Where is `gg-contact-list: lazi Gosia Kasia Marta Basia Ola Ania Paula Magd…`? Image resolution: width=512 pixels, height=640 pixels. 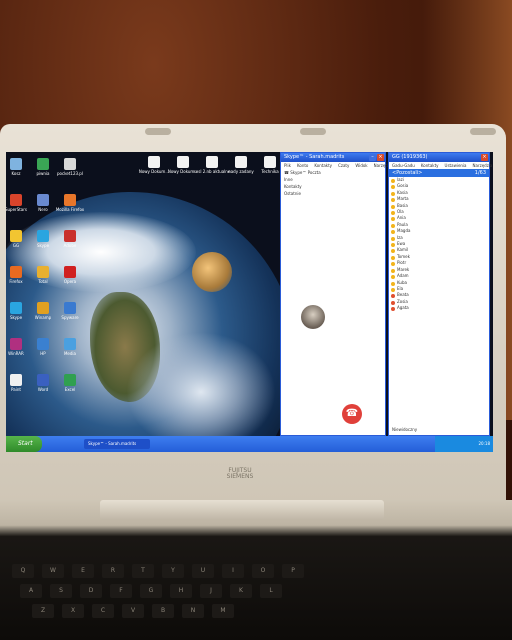
gg-contact-list: lazi Gosia Kasia Marta Basia Ola Ania Paula Magd… is located at coordinates (439, 244).